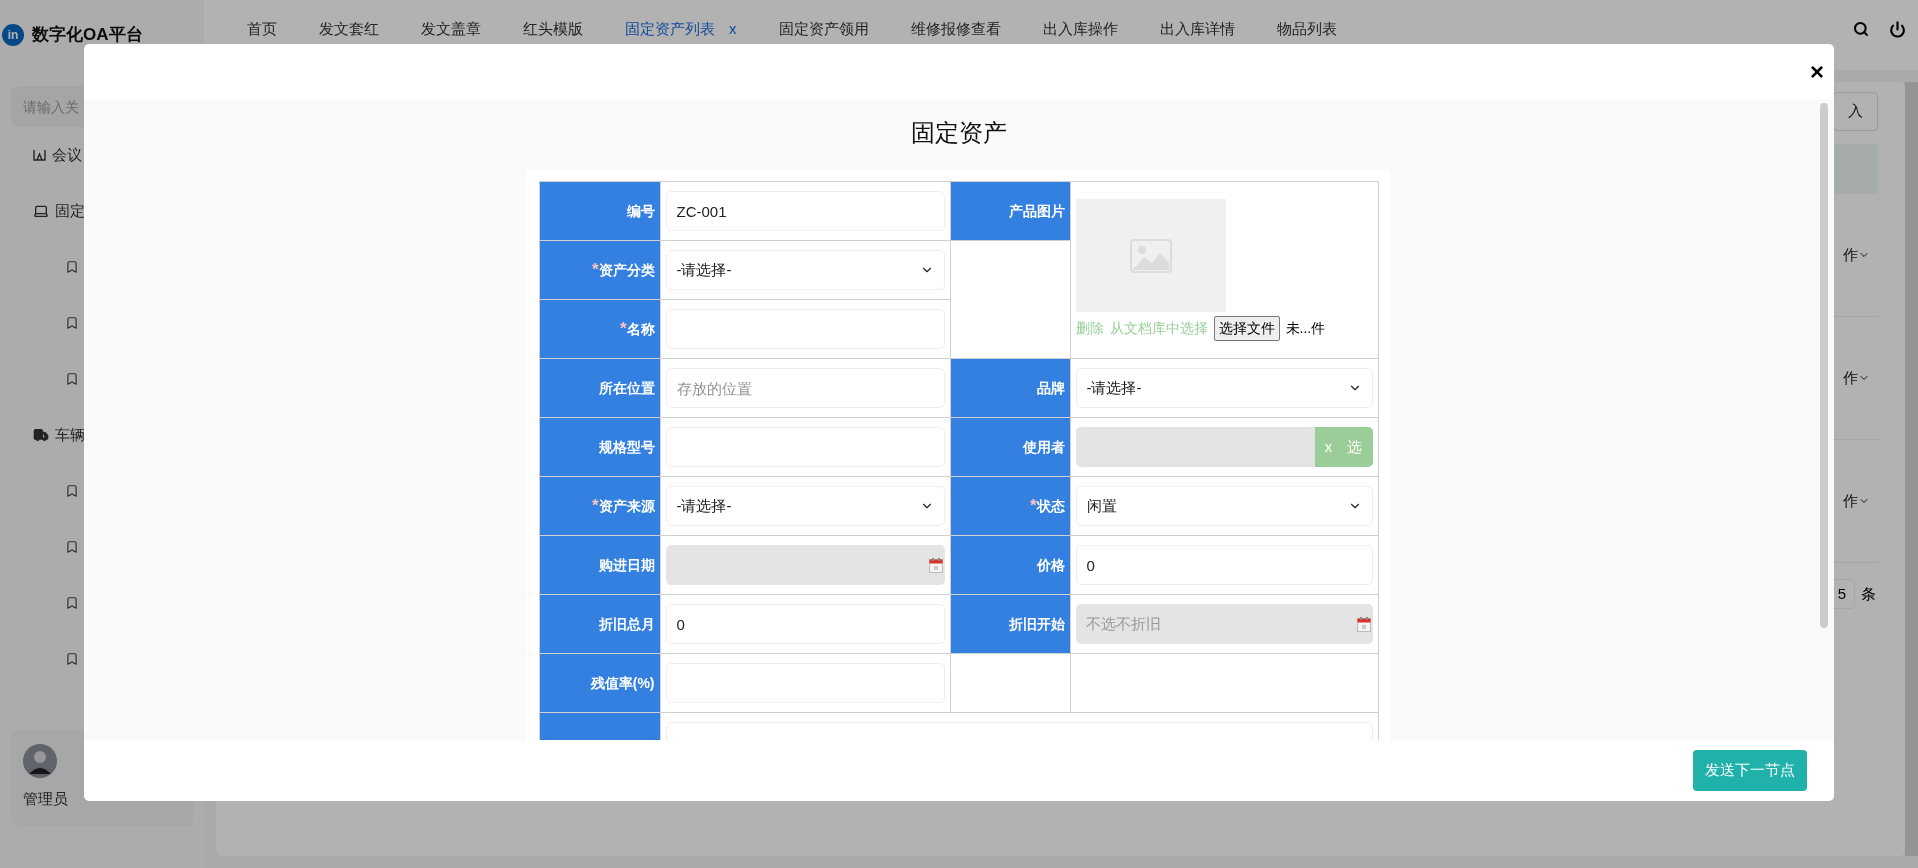  What do you see at coordinates (1050, 564) in the screenshot?
I see `field-label: 价格` at bounding box center [1050, 564].